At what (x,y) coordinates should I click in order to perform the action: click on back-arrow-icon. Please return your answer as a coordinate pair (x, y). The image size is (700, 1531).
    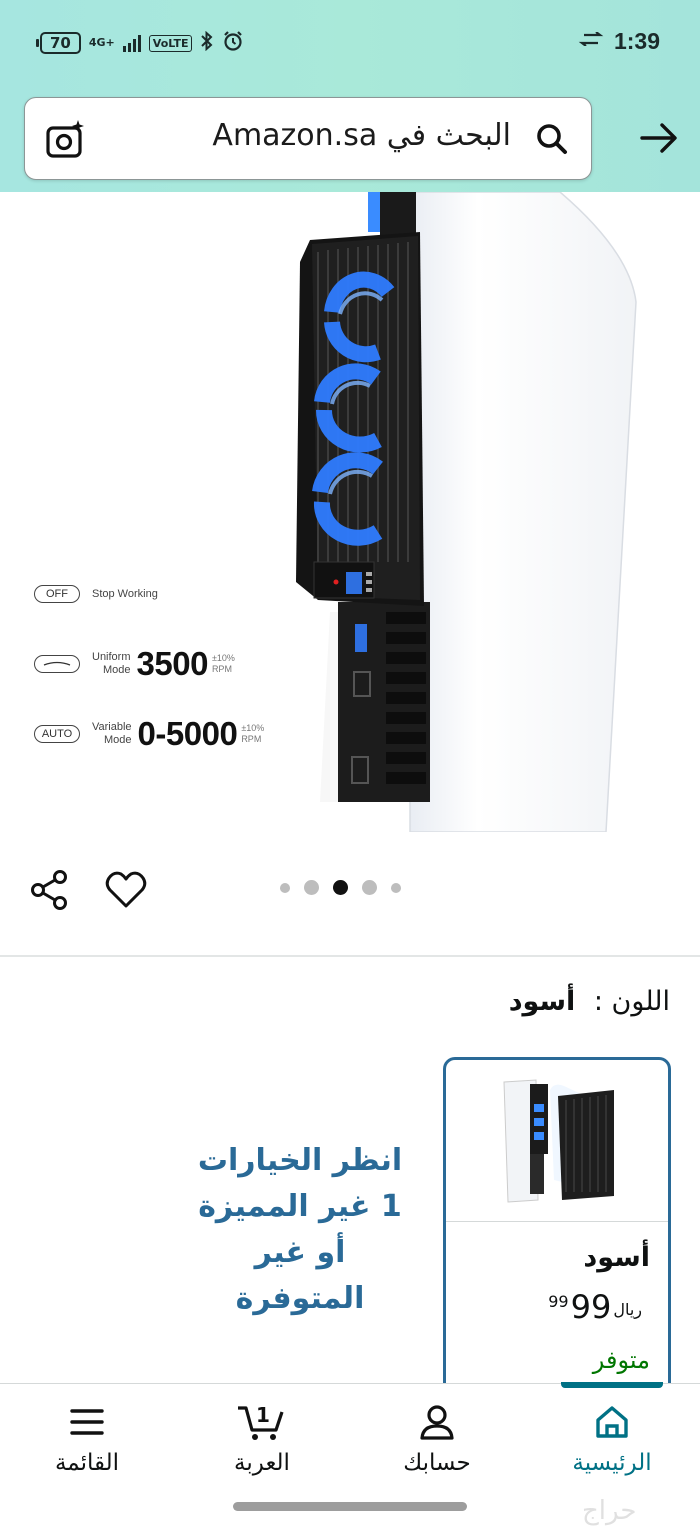
    Looking at the image, I should click on (658, 138).